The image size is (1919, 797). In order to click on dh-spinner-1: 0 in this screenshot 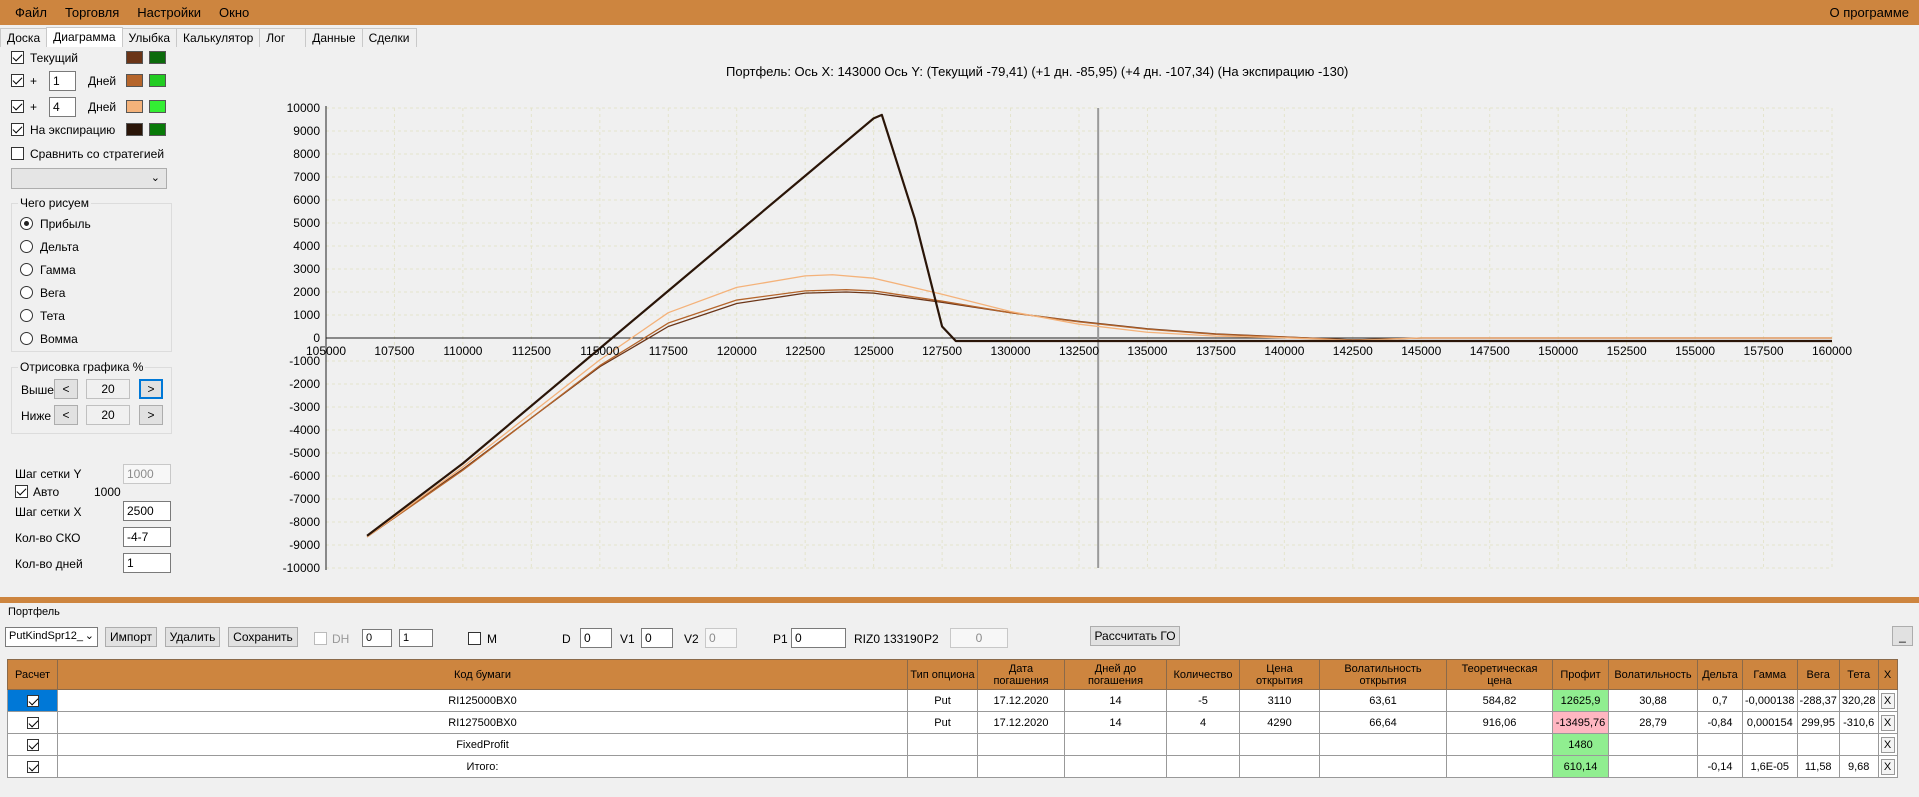, I will do `click(377, 638)`.